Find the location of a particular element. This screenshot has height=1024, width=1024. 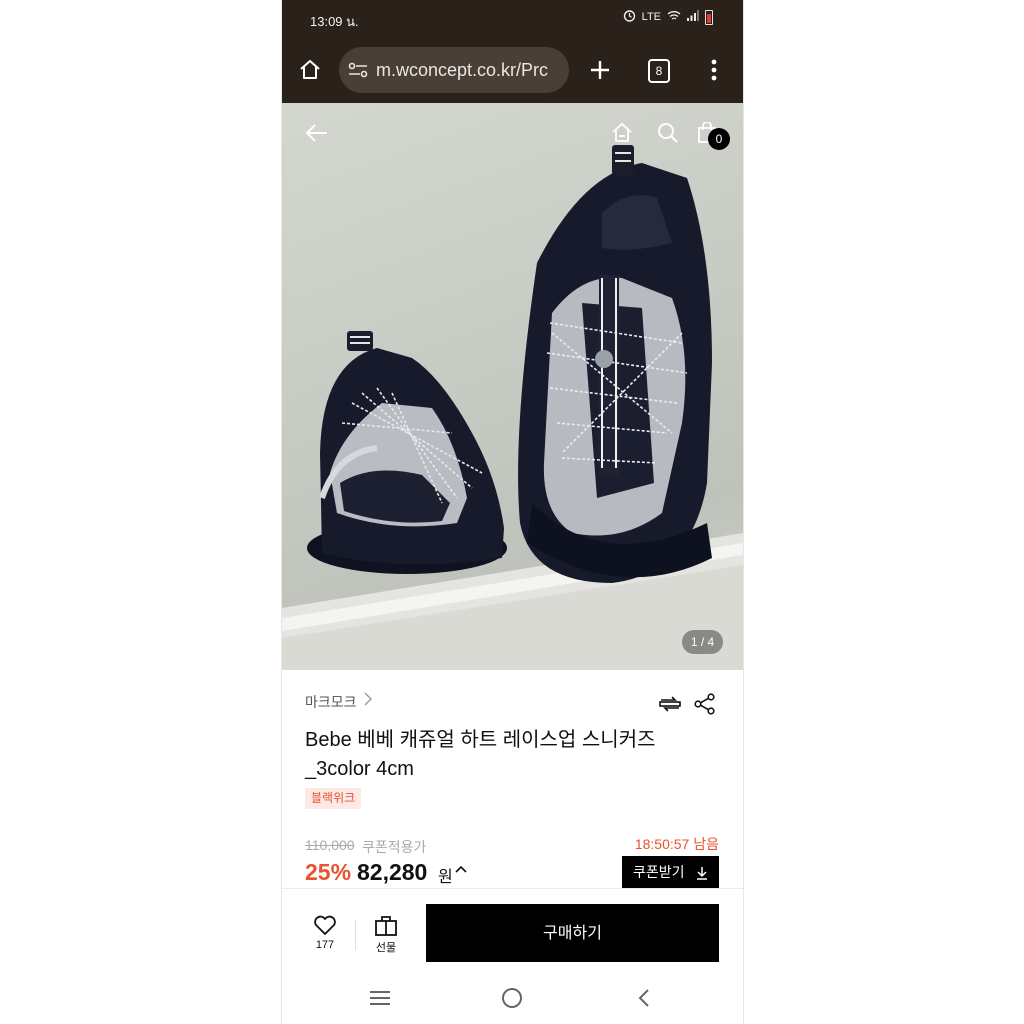

promo-tag: 블랙위크 is located at coordinates (333, 798).